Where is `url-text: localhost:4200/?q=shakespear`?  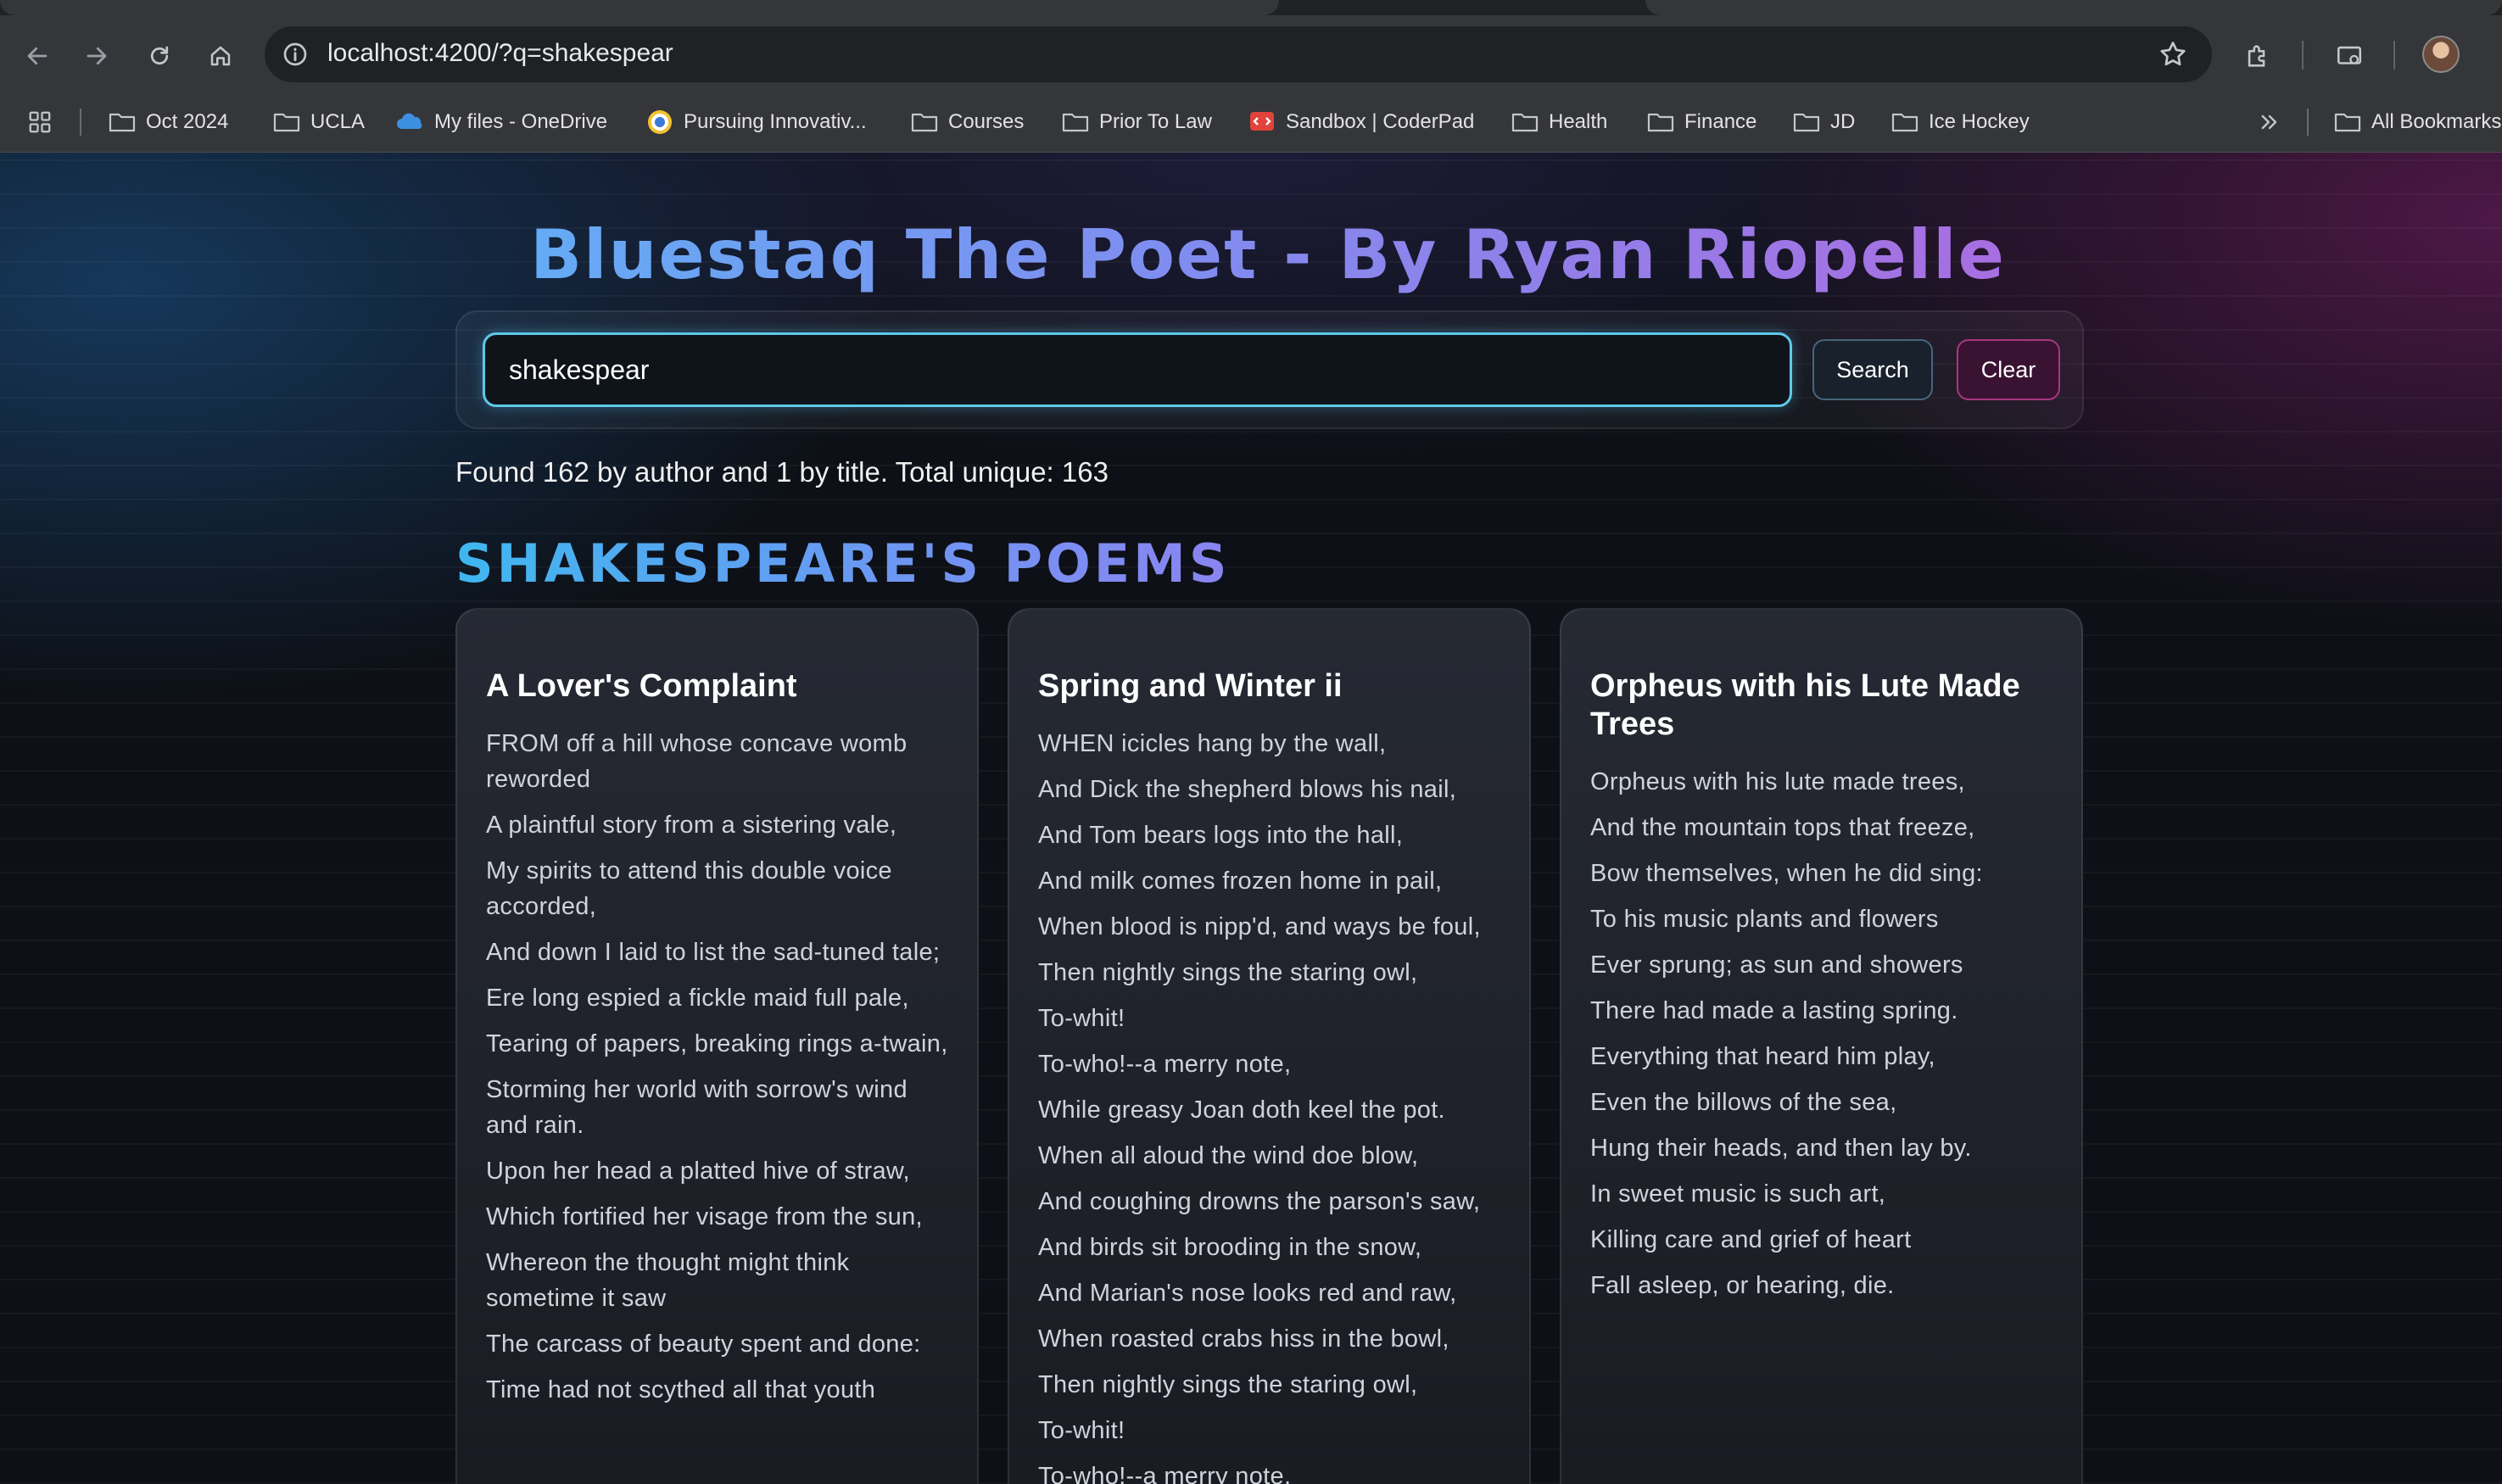 url-text: localhost:4200/?q=shakespear is located at coordinates (500, 53).